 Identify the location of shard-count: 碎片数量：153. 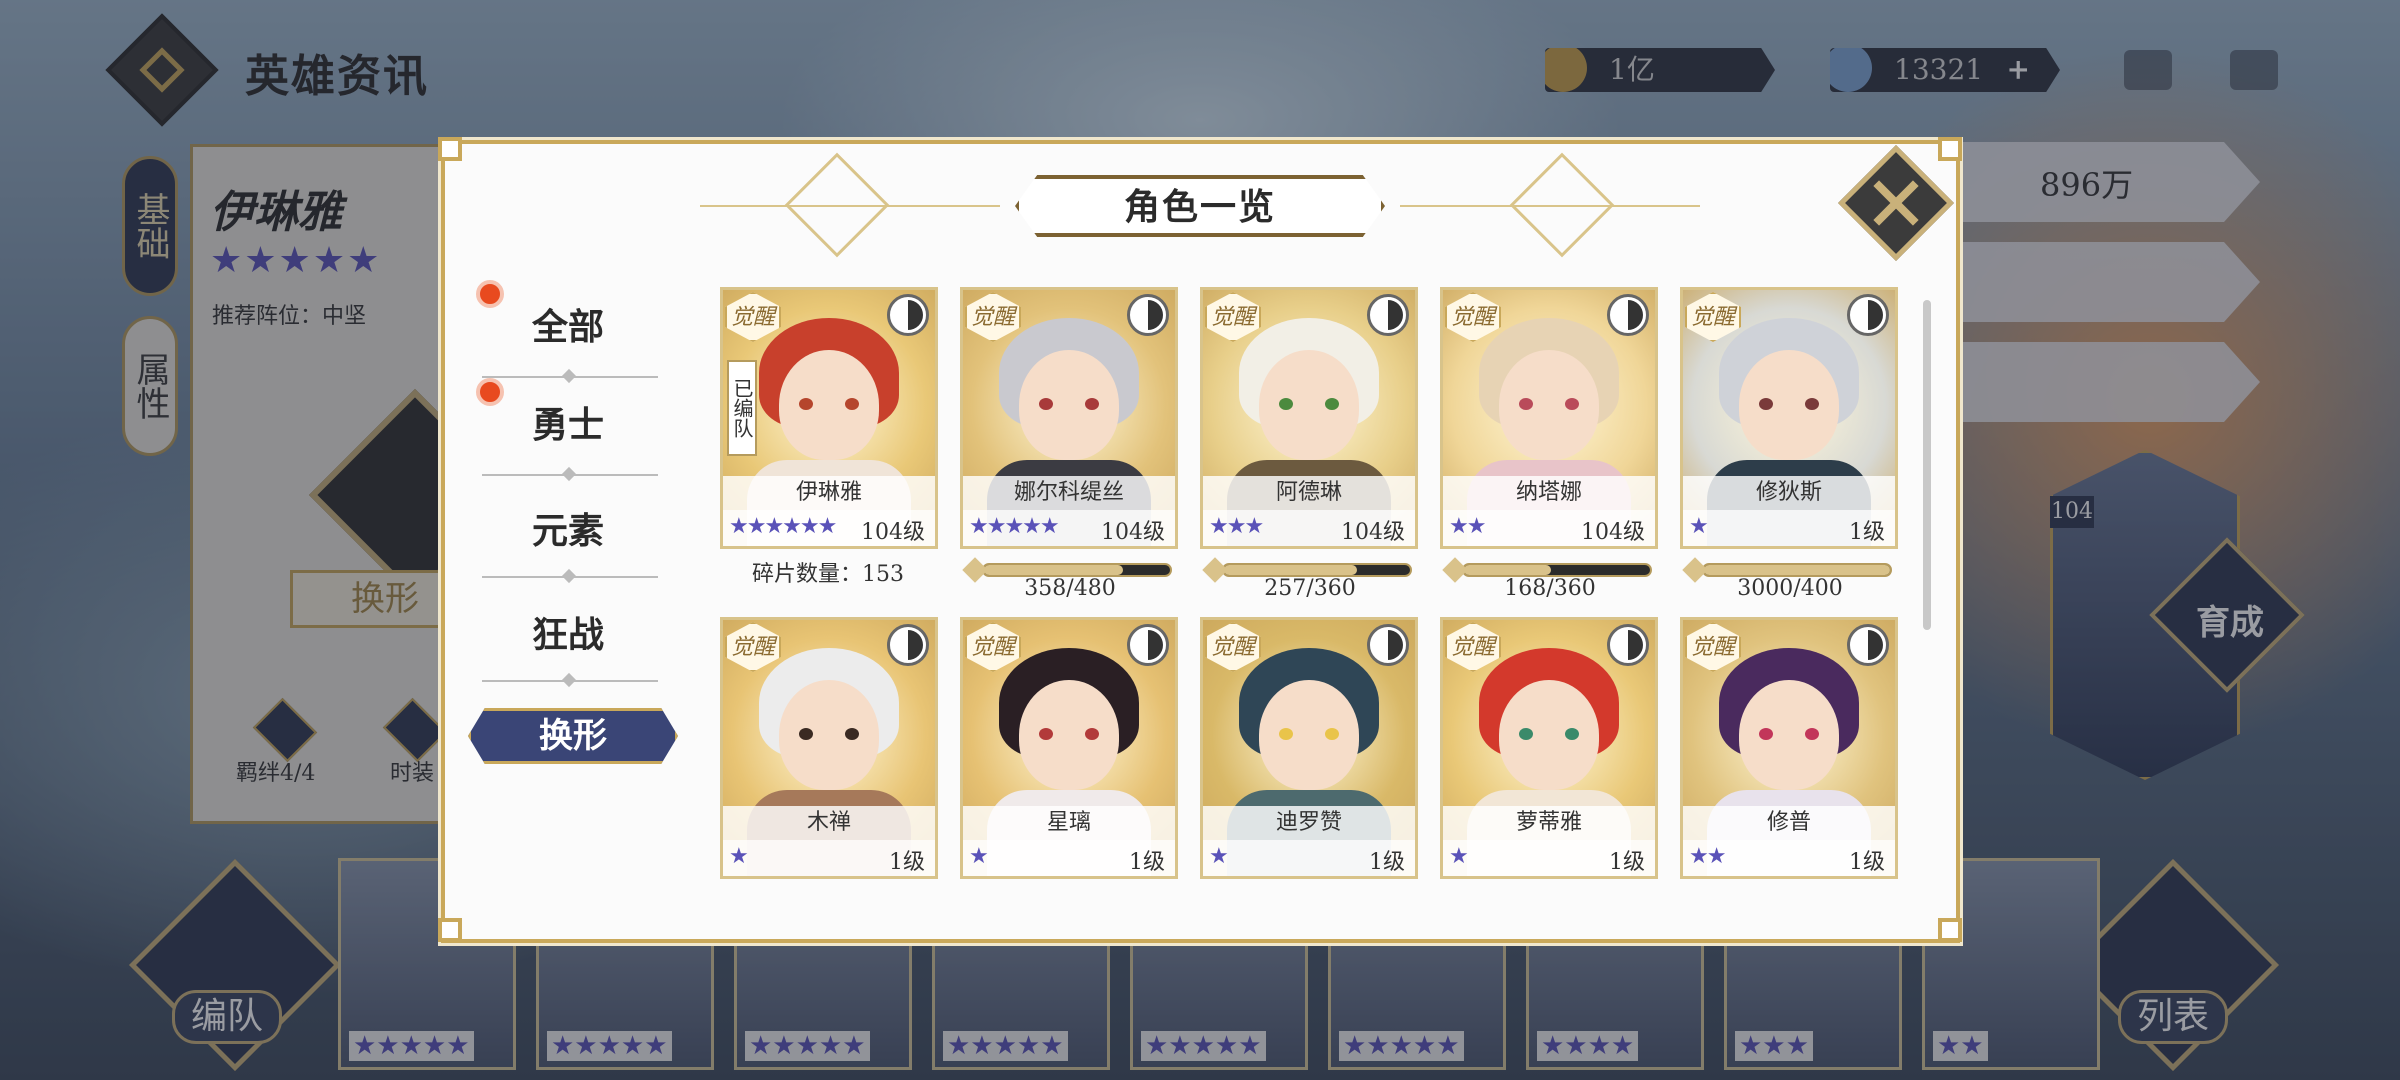
(828, 574).